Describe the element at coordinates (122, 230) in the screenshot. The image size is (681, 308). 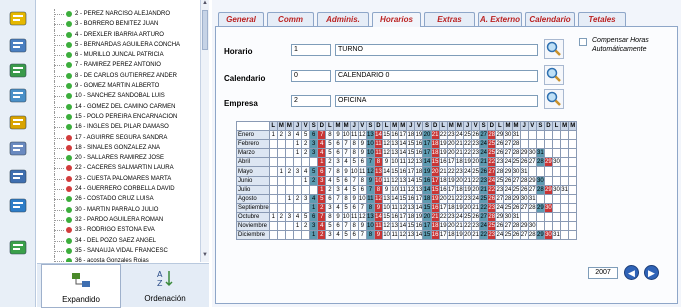
I see `tree-item: 33 - RODRIGO ESTONA EVA` at that location.